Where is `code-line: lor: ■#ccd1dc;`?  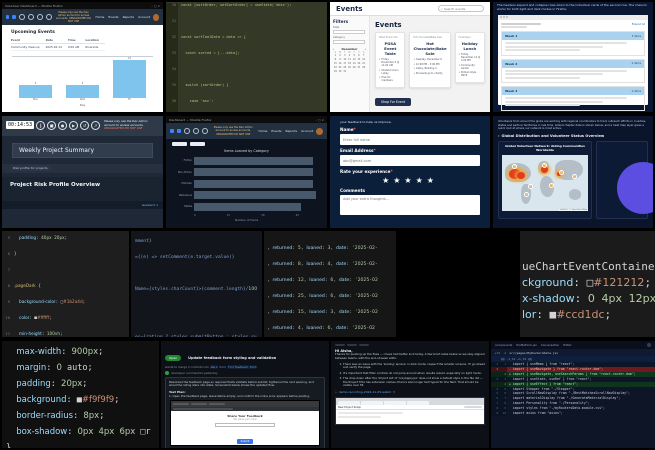
code-line: lor: ■#ccd1dc; is located at coordinates (567, 314).